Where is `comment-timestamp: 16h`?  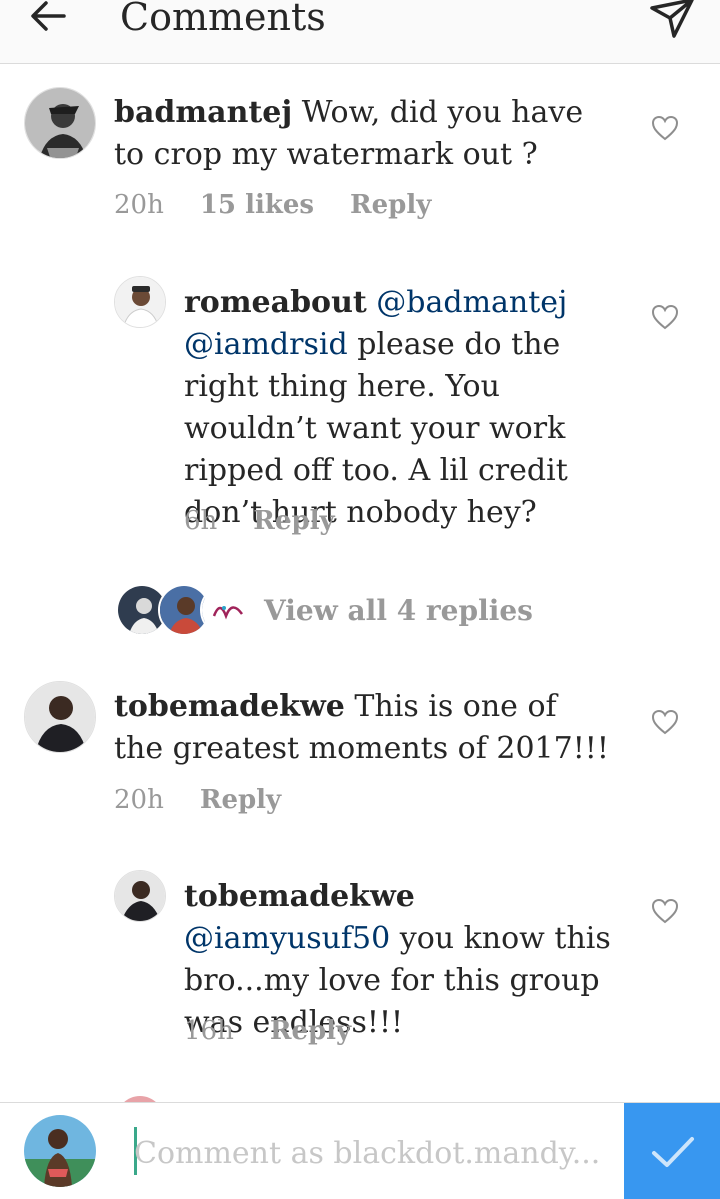
comment-timestamp: 16h is located at coordinates (209, 1031).